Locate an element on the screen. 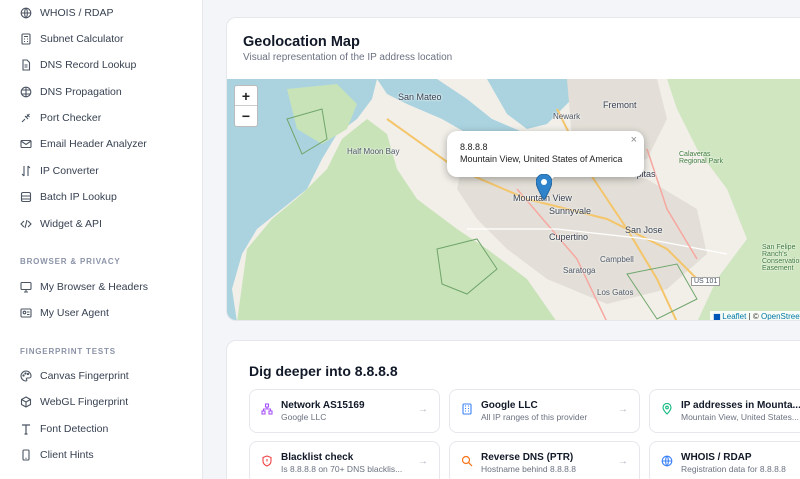 The image size is (800, 479). sidebar-item-my-user-agent: My User Agent is located at coordinates (64, 313).